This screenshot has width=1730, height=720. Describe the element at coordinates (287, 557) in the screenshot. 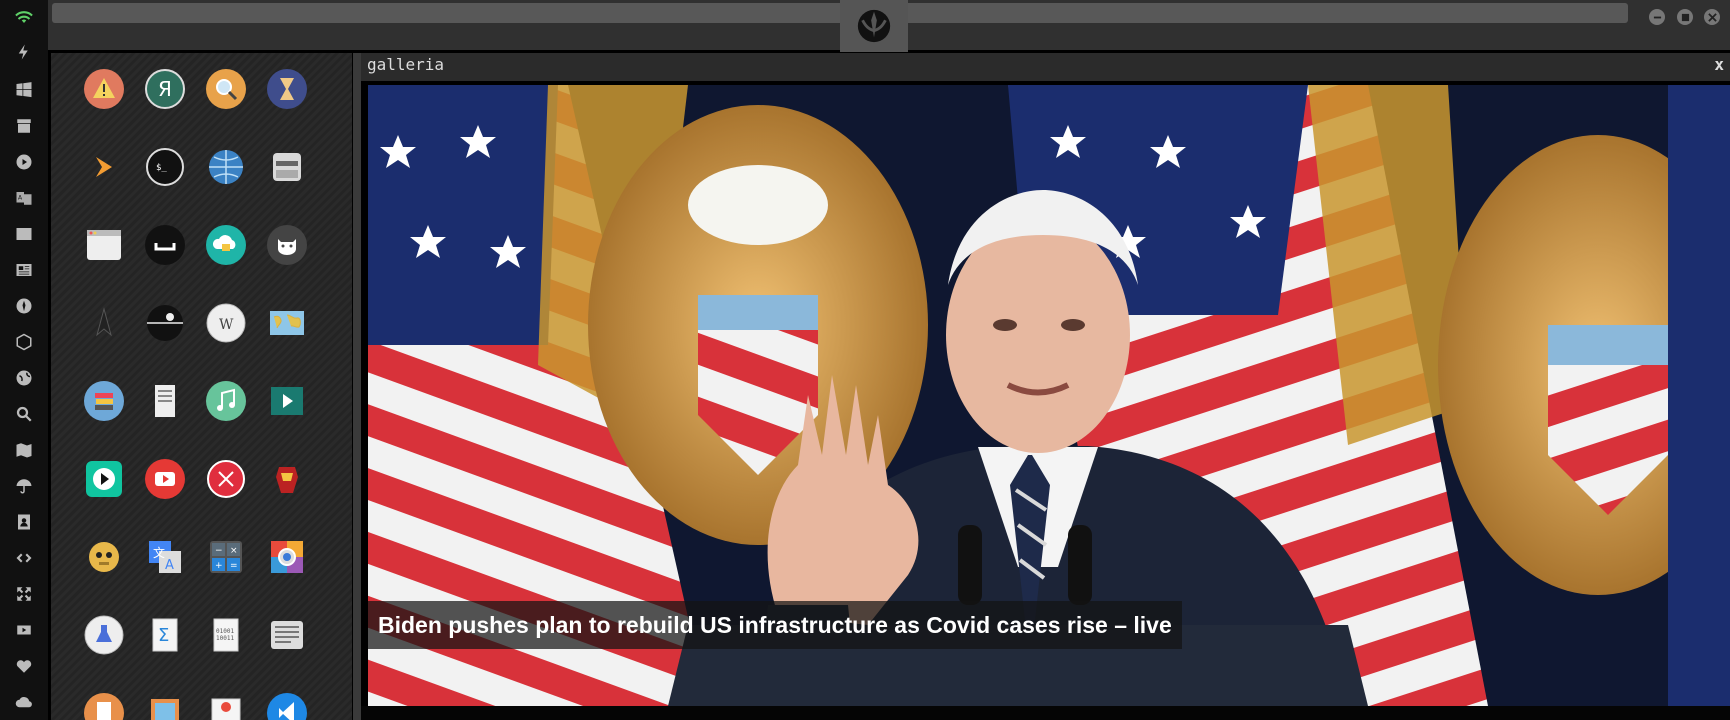

I see `photo-app-icon` at that location.